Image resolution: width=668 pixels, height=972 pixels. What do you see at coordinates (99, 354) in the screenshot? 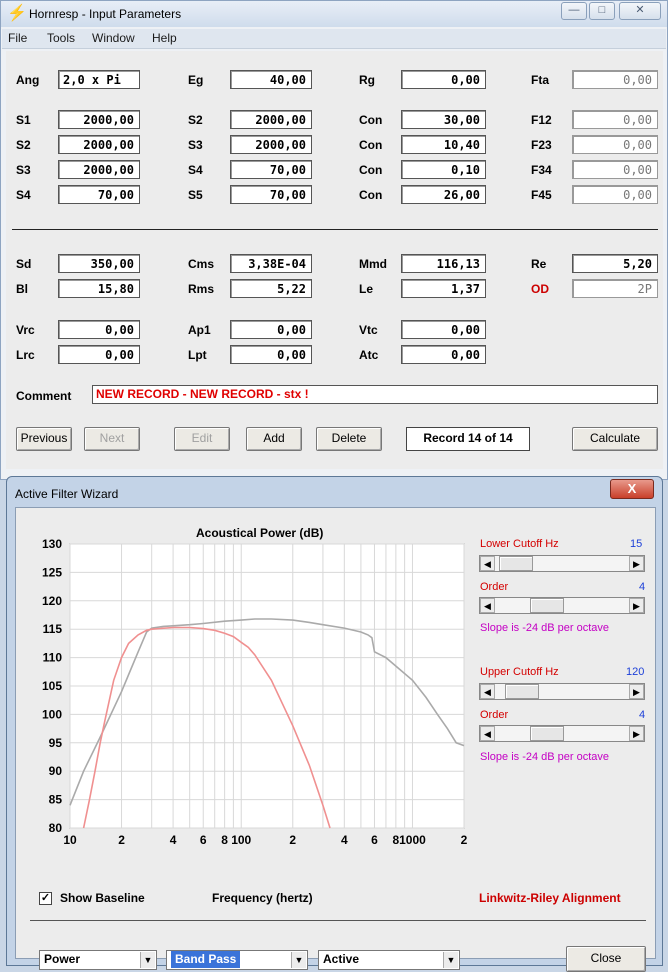
I see `field-lrc: 0,00` at bounding box center [99, 354].